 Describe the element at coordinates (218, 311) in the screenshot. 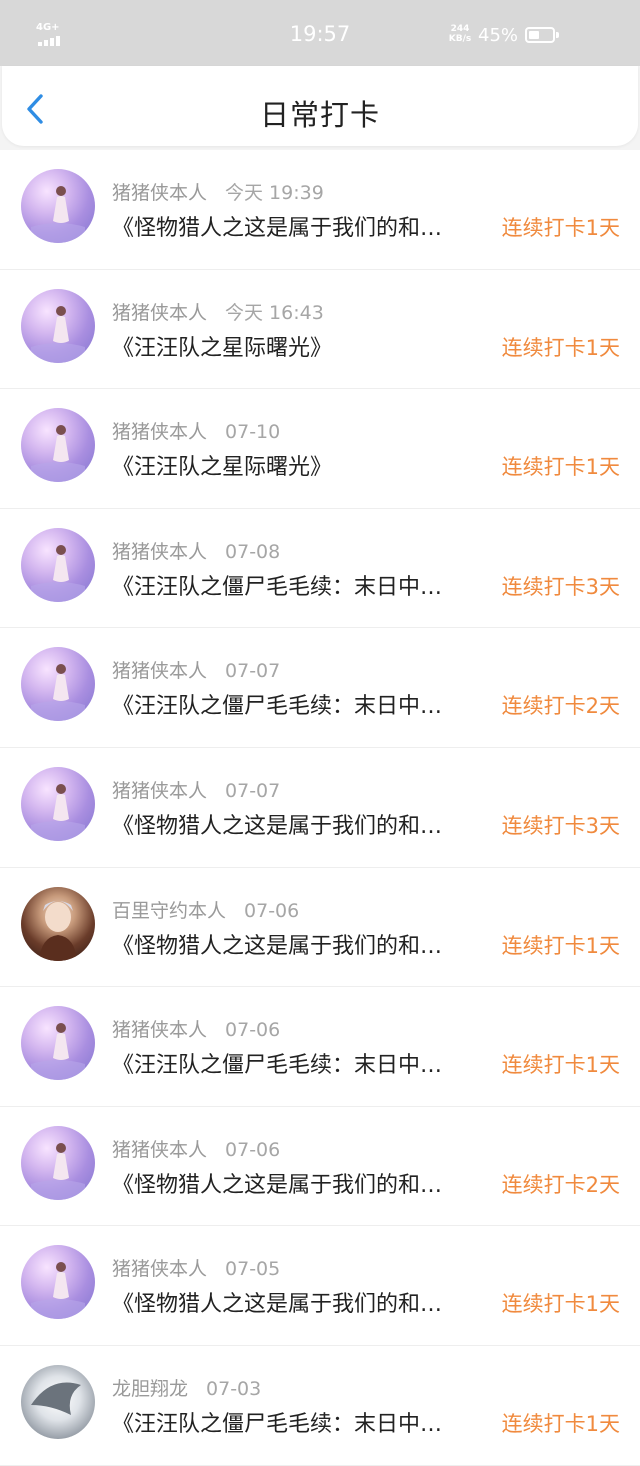

I see `item-meta: 猪猪侠本人 今天 16:43` at that location.